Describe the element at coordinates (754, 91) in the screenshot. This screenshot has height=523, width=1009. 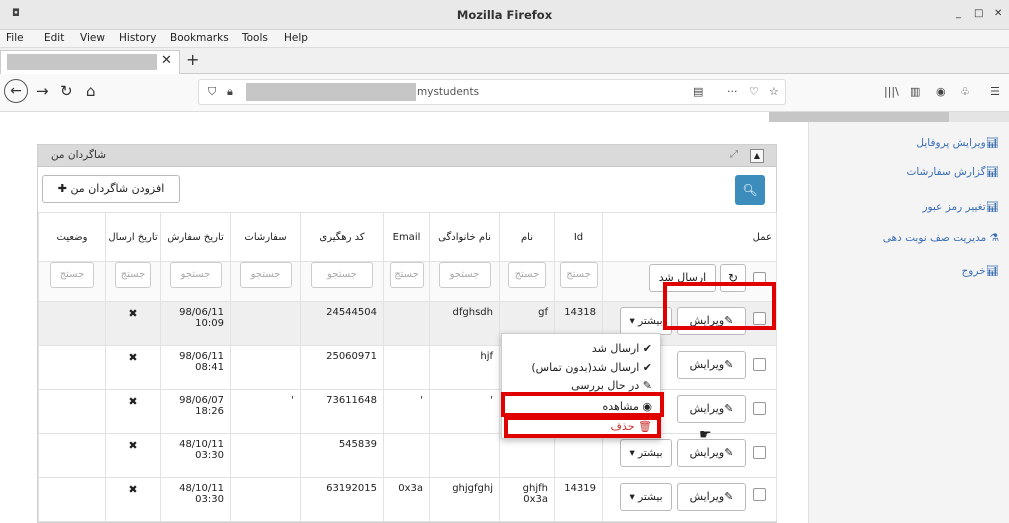
I see `pocket-icon: ♡` at that location.